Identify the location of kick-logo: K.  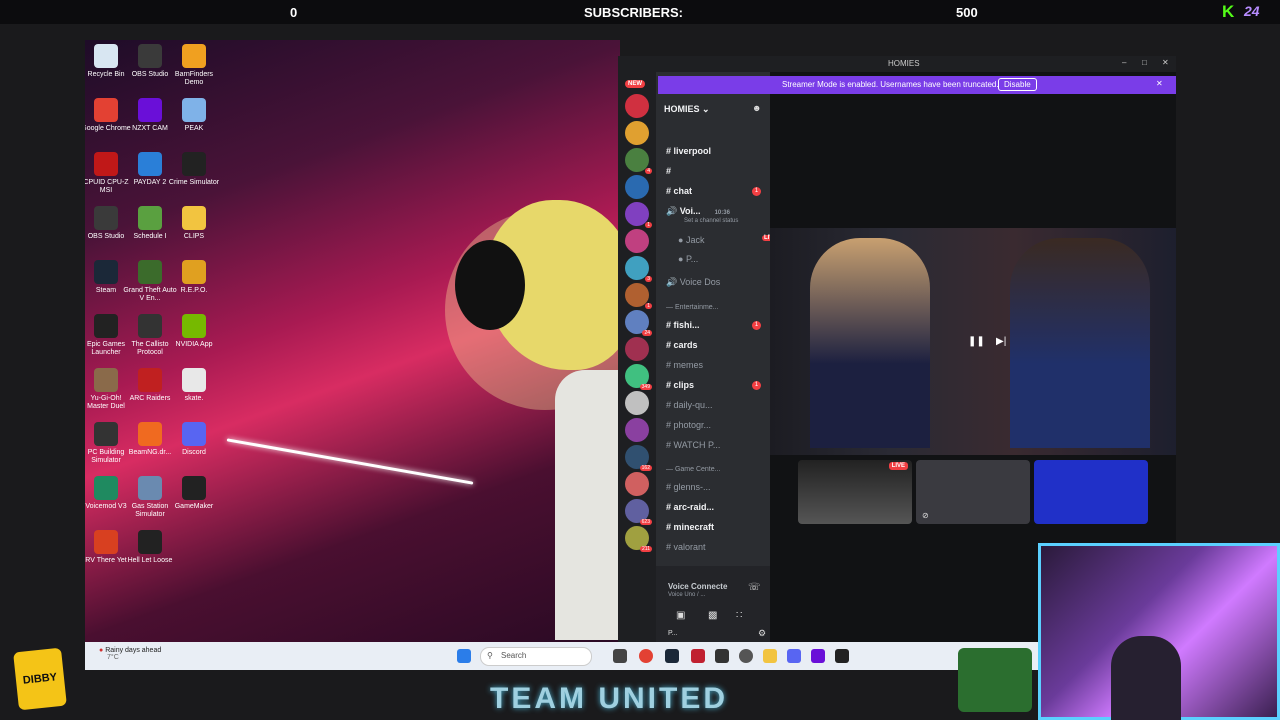
(1228, 11).